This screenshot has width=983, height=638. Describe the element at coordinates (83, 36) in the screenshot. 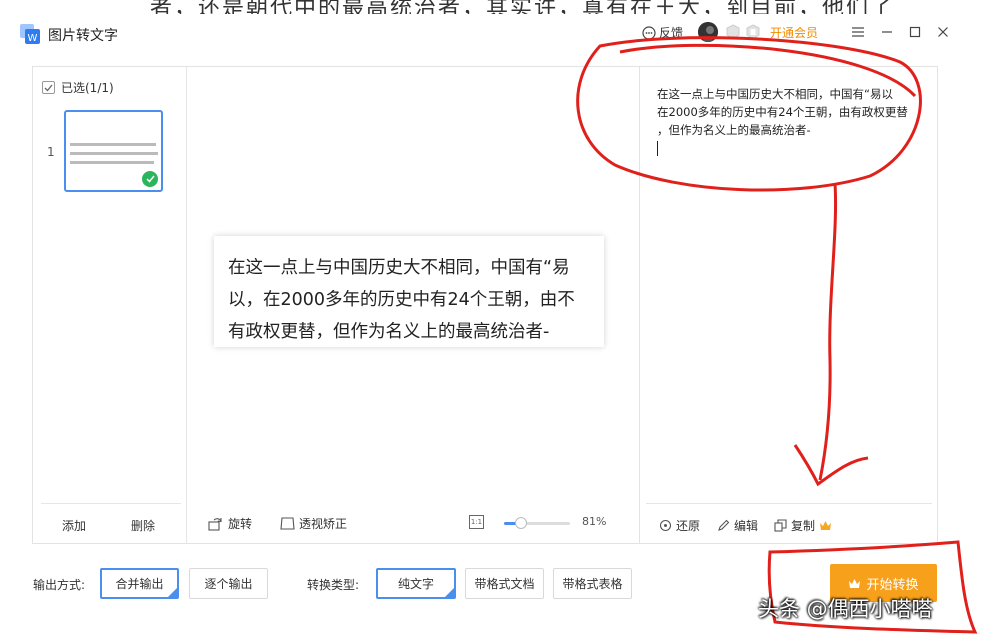

I see `app-title: 图片转文字` at that location.